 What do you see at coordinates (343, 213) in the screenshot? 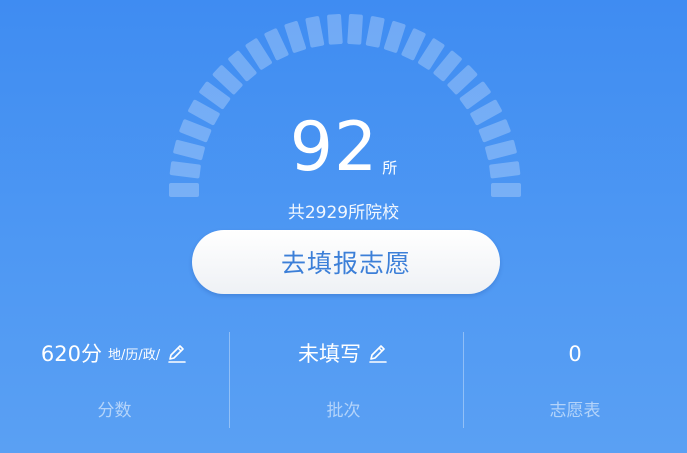
I see `total-colleges-text: 共2929所院校` at bounding box center [343, 213].